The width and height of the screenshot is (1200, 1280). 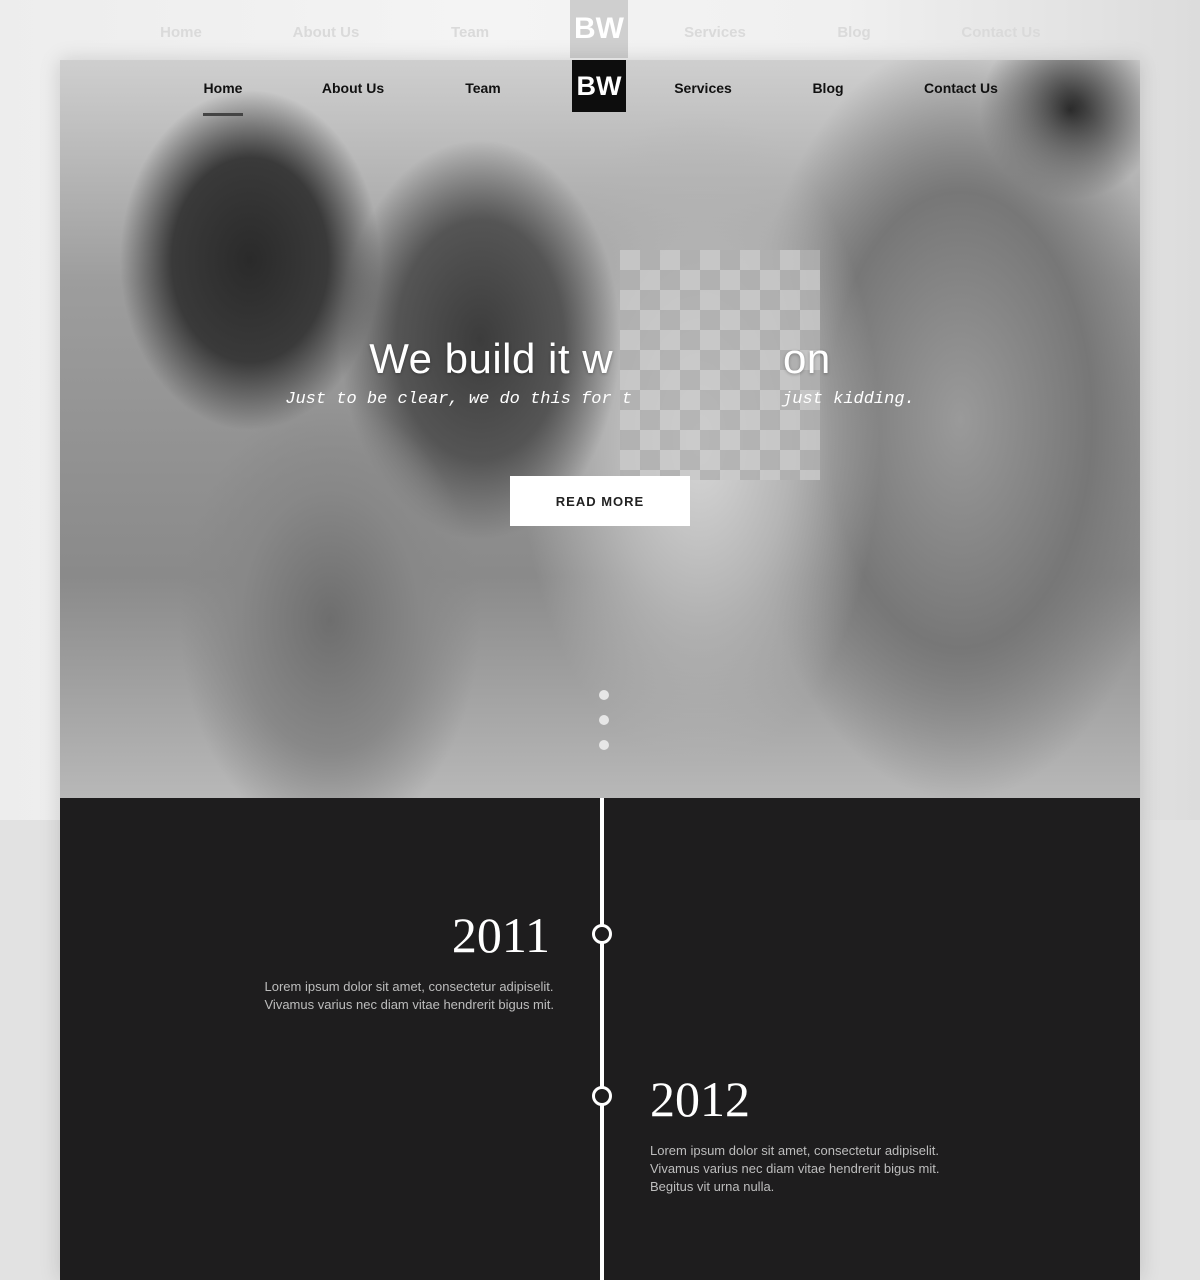 I want to click on timeline-node-2012, so click(x=602, y=1096).